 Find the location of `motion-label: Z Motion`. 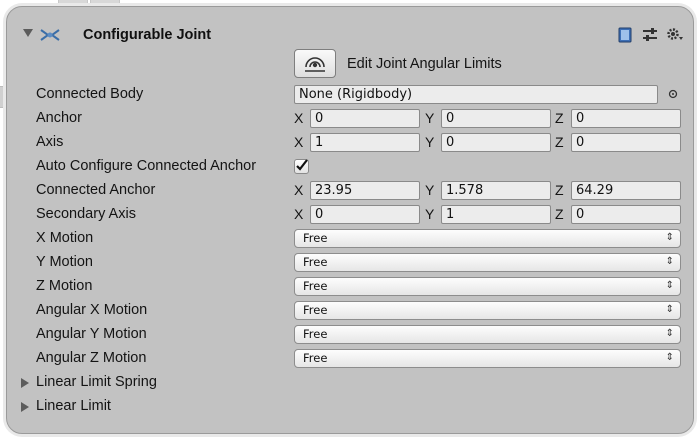

motion-label: Z Motion is located at coordinates (64, 286).